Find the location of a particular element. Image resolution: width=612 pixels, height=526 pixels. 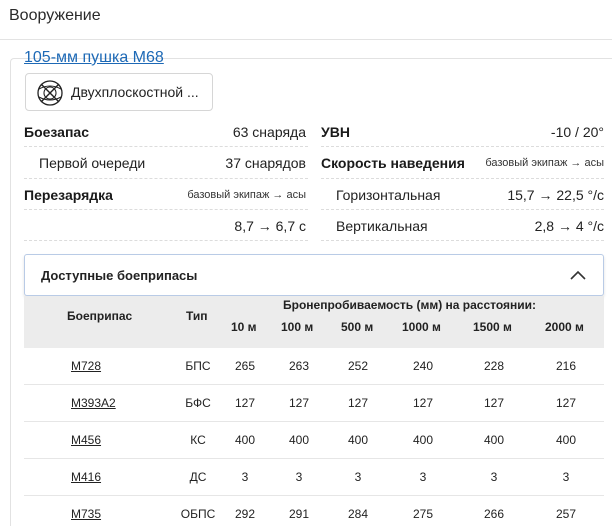

col-distance: 100 м is located at coordinates (297, 327).